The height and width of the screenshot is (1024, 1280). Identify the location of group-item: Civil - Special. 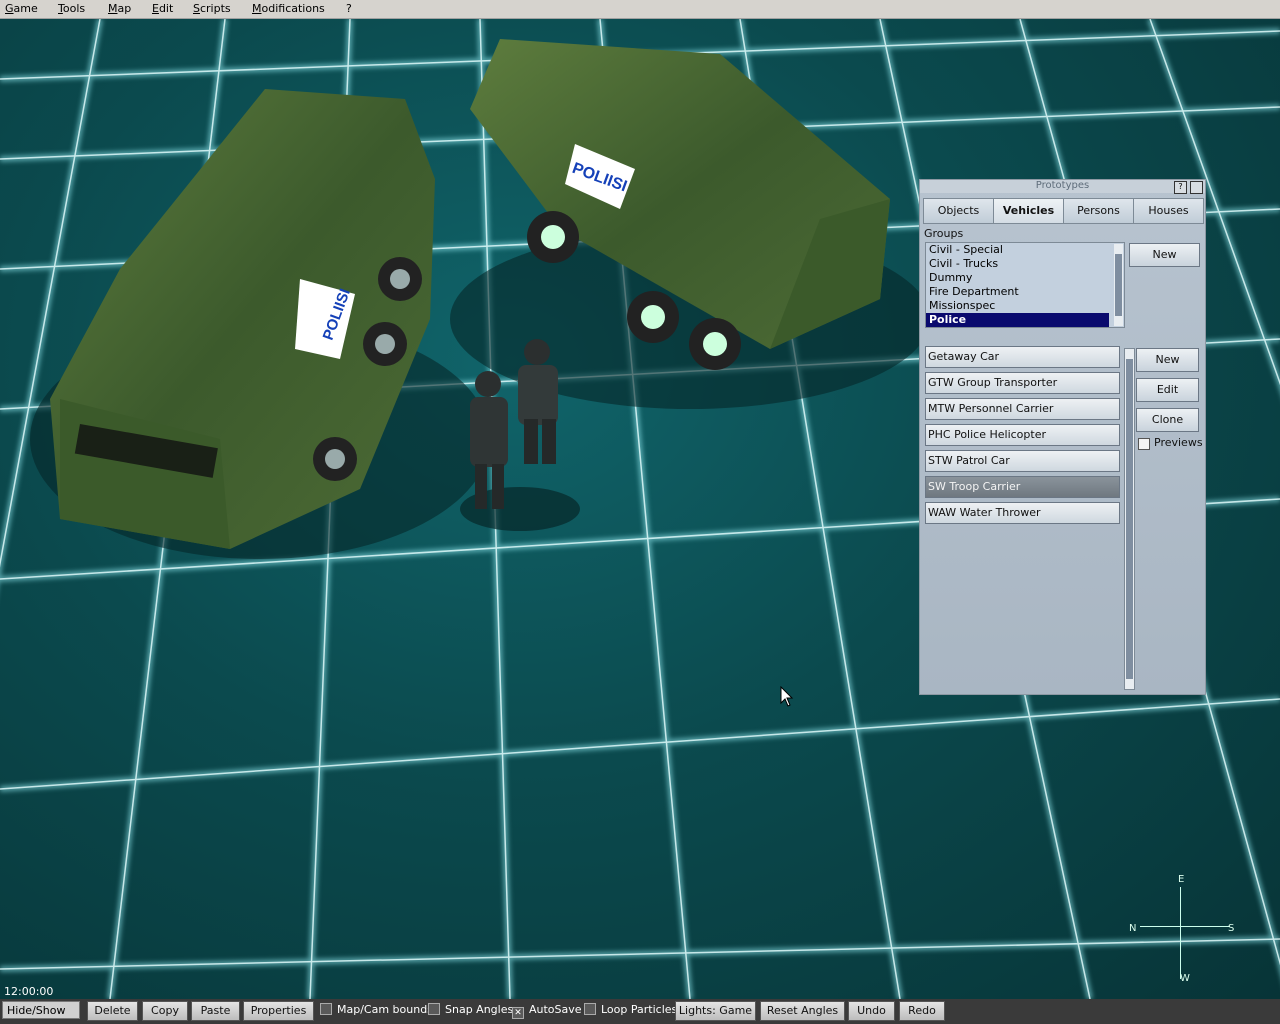
(1017, 250).